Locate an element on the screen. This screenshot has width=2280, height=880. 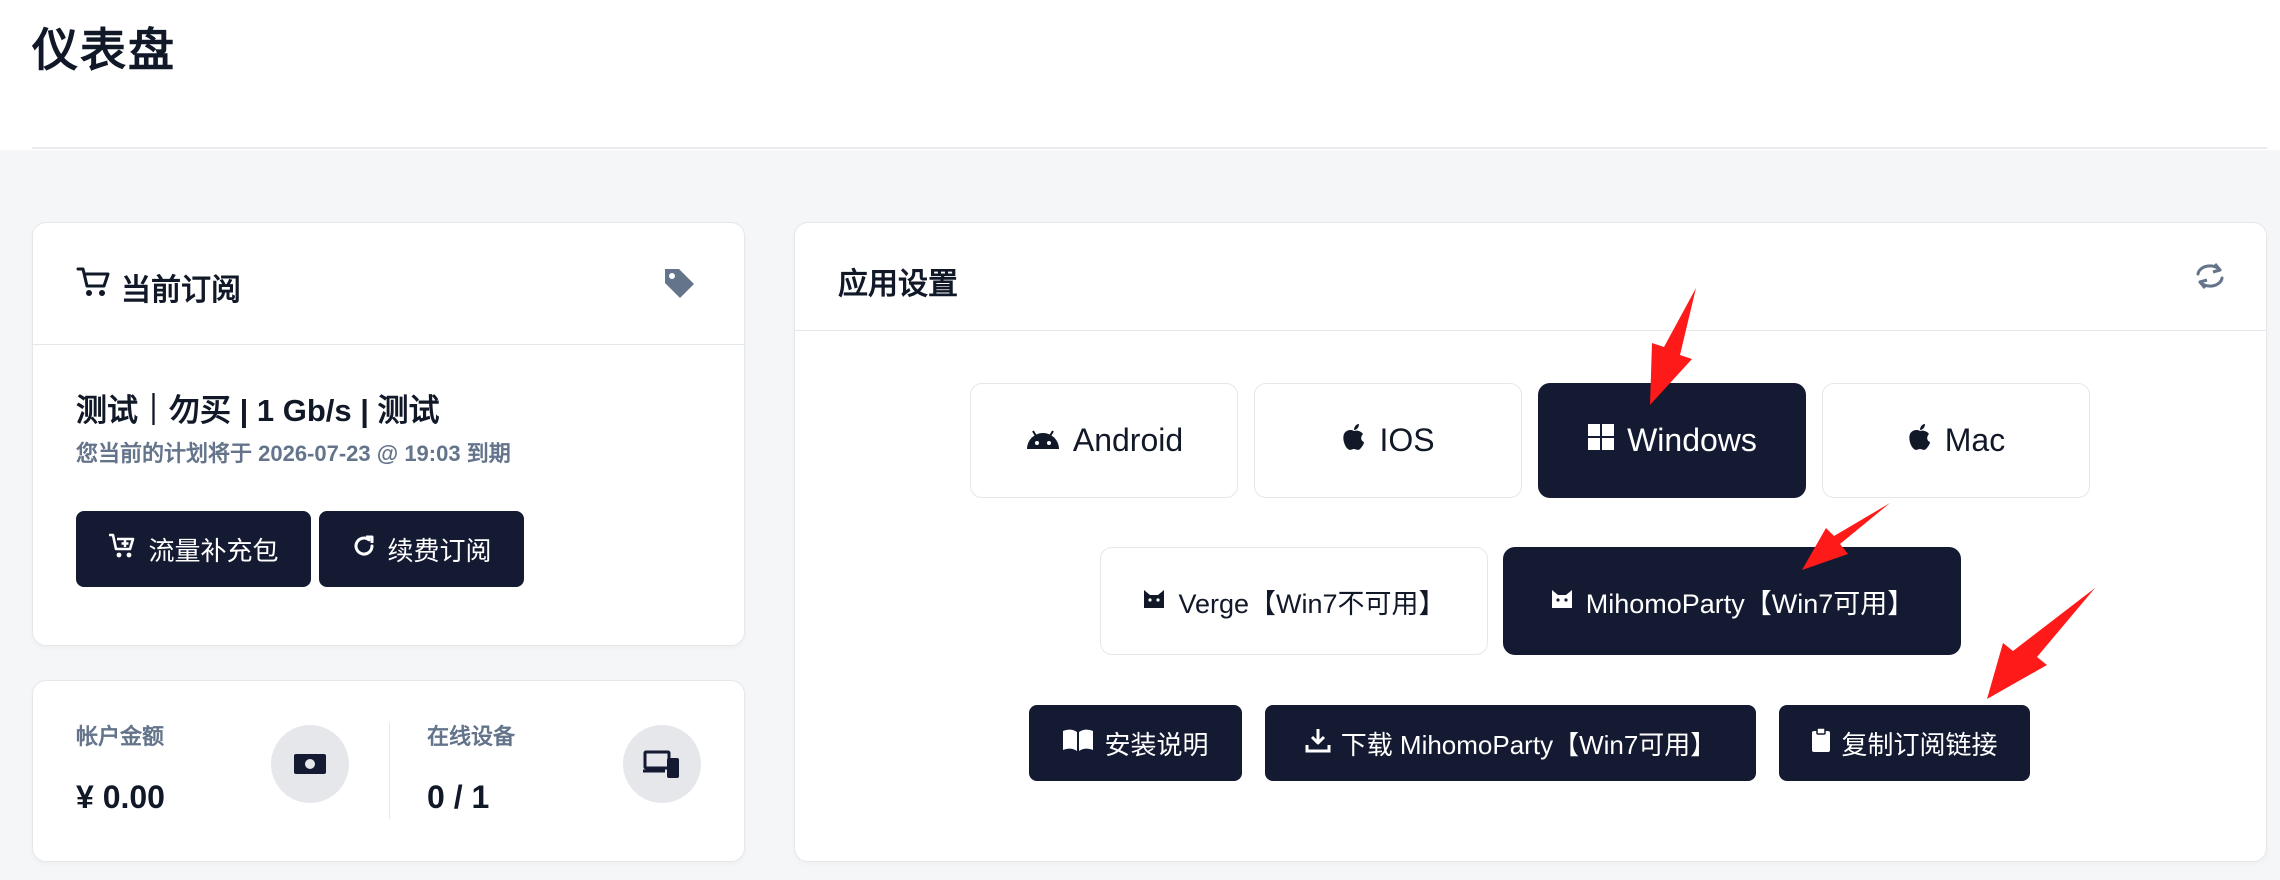
page-title: 仪表盘 is located at coordinates (104, 50).